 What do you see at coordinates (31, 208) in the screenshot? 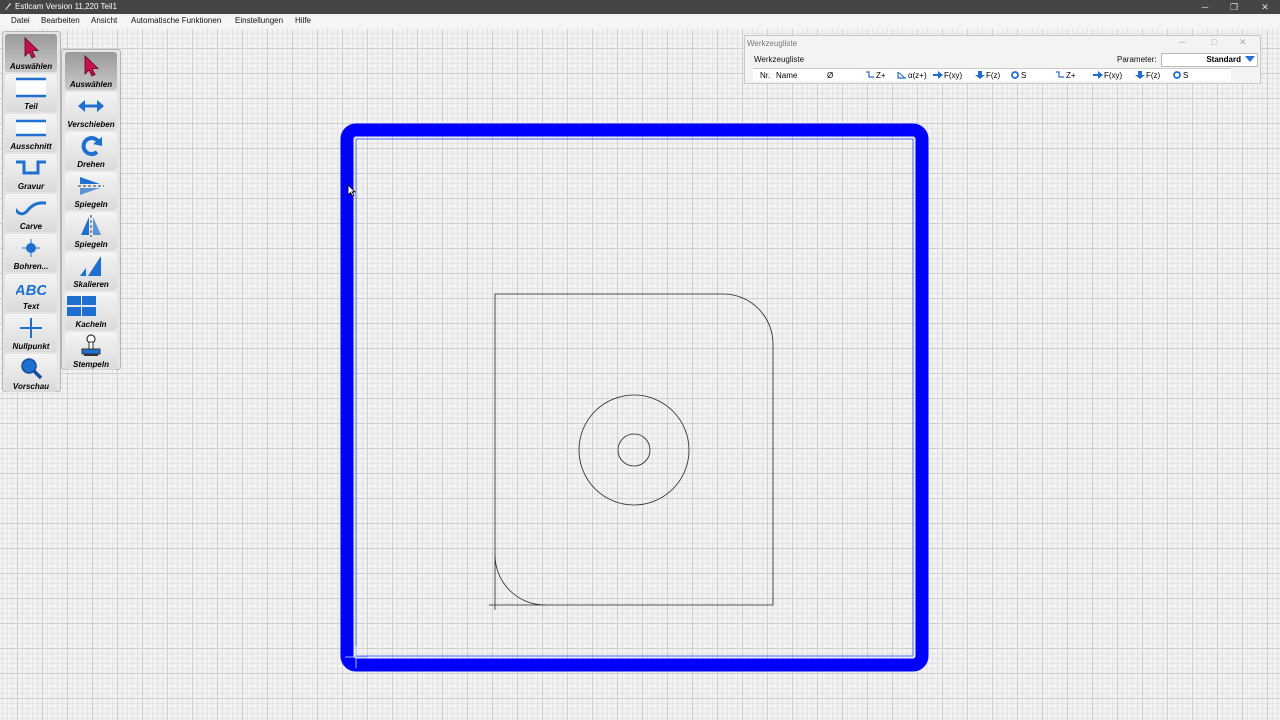
I see `carve-icon` at bounding box center [31, 208].